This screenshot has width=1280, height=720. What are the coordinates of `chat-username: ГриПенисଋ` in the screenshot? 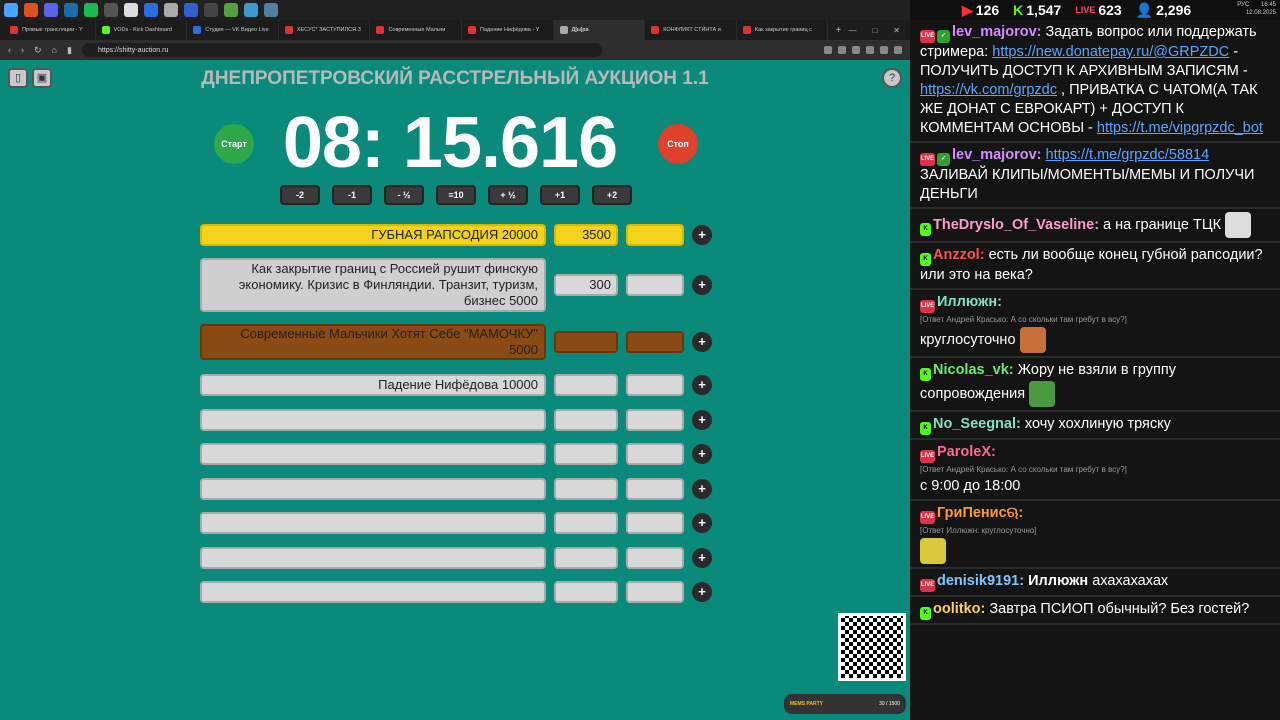 It's located at (977, 513).